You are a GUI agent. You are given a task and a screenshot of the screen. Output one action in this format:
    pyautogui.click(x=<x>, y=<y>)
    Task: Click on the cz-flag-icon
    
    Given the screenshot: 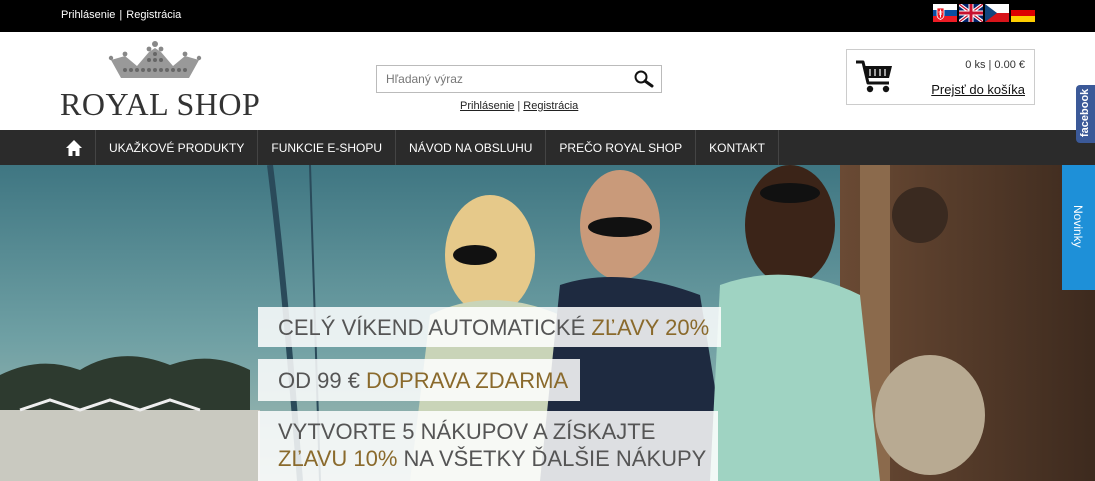 What is the action you would take?
    pyautogui.click(x=997, y=13)
    